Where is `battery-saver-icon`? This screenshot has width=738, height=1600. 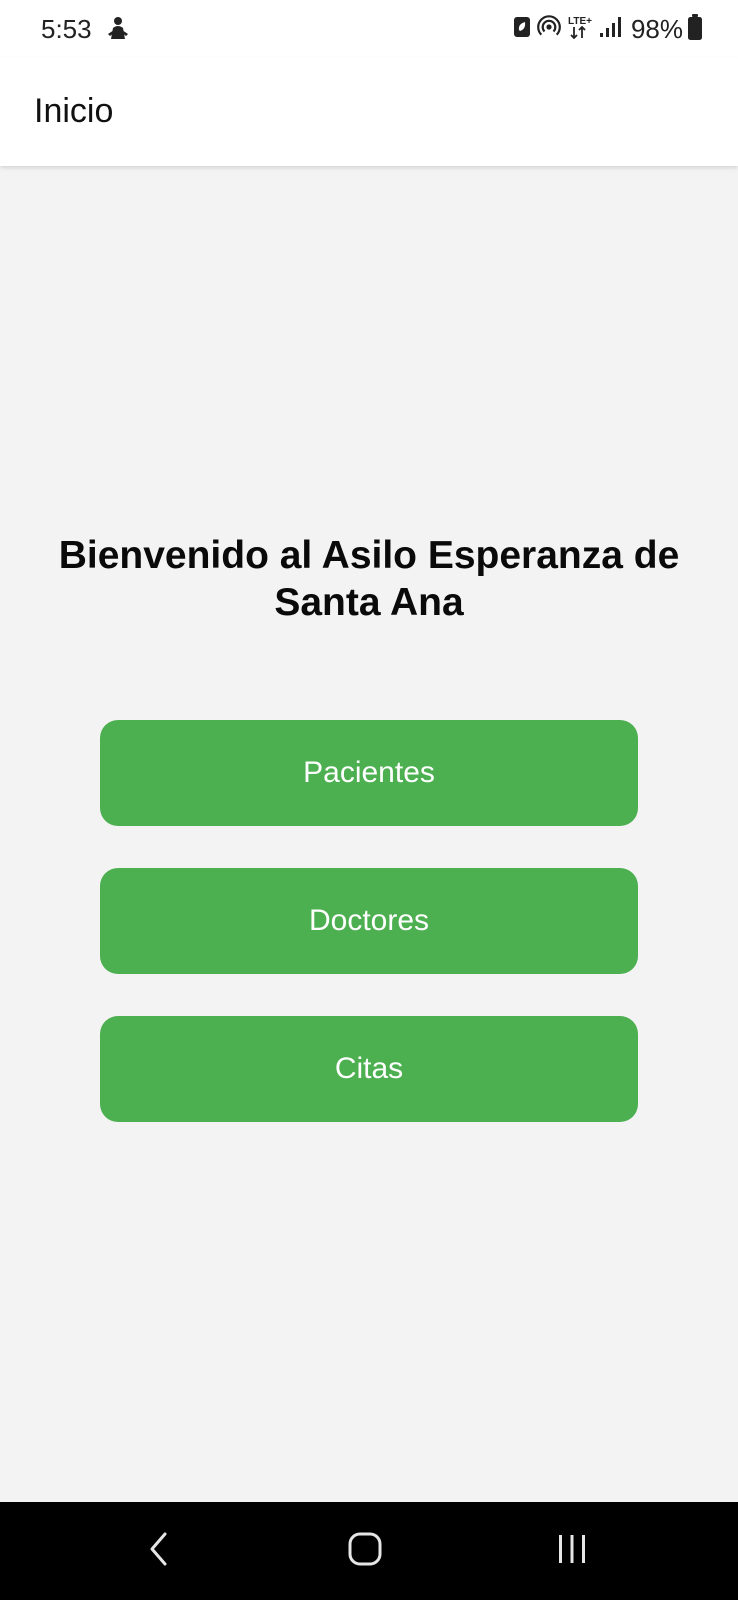 battery-saver-icon is located at coordinates (522, 29).